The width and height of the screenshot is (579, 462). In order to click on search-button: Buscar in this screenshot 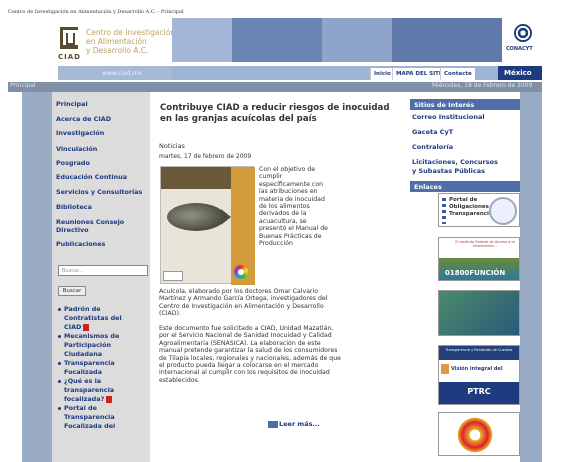, I will do `click(72, 291)`.